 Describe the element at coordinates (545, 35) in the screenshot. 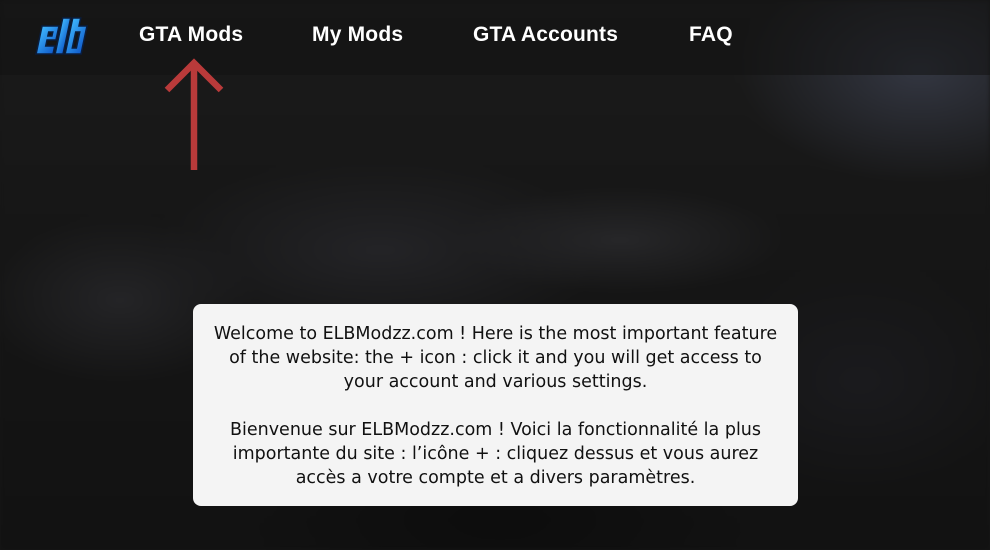

I see `nav-gta-accounts: GTA Accounts` at that location.